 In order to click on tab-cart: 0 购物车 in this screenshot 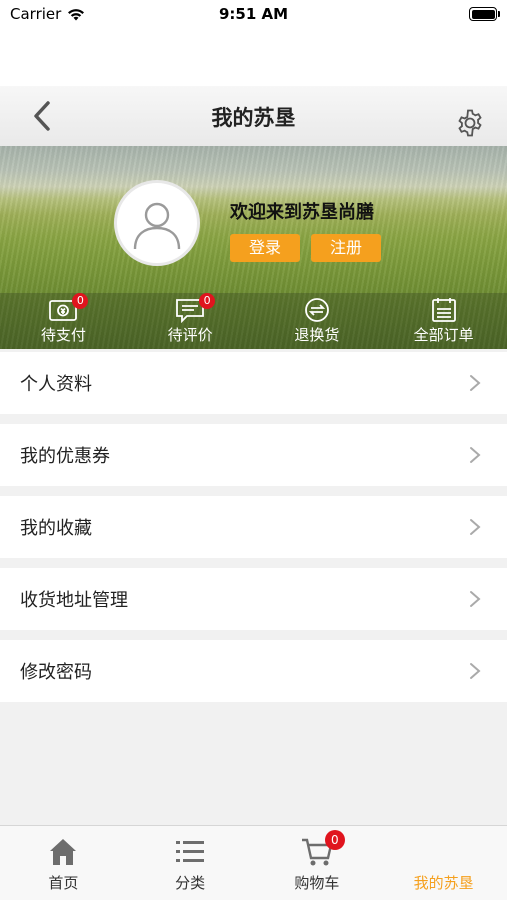, I will do `click(317, 863)`.